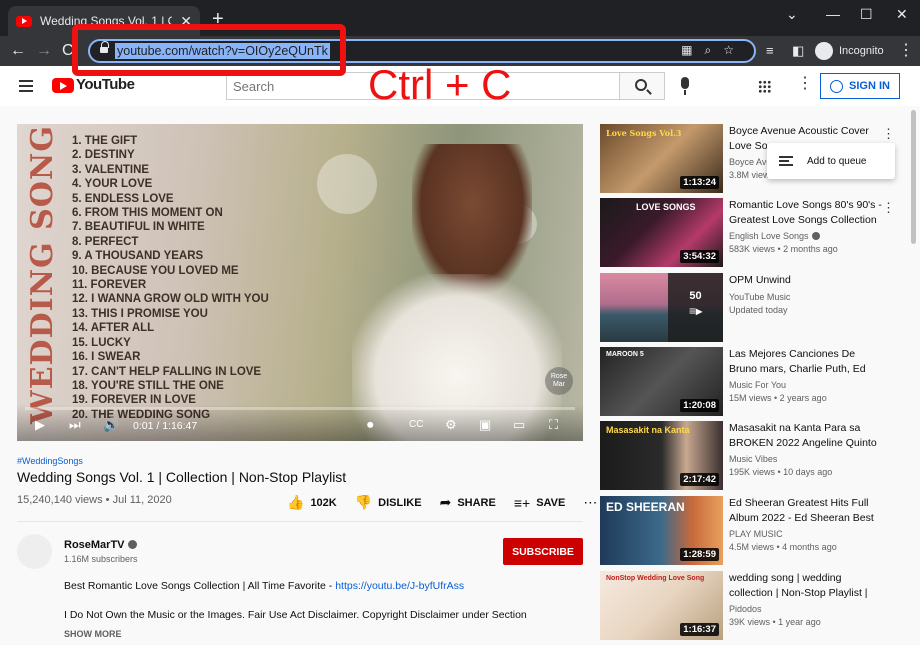 The image size is (920, 645). I want to click on song-list-item: 2. DESTINY, so click(103, 155).